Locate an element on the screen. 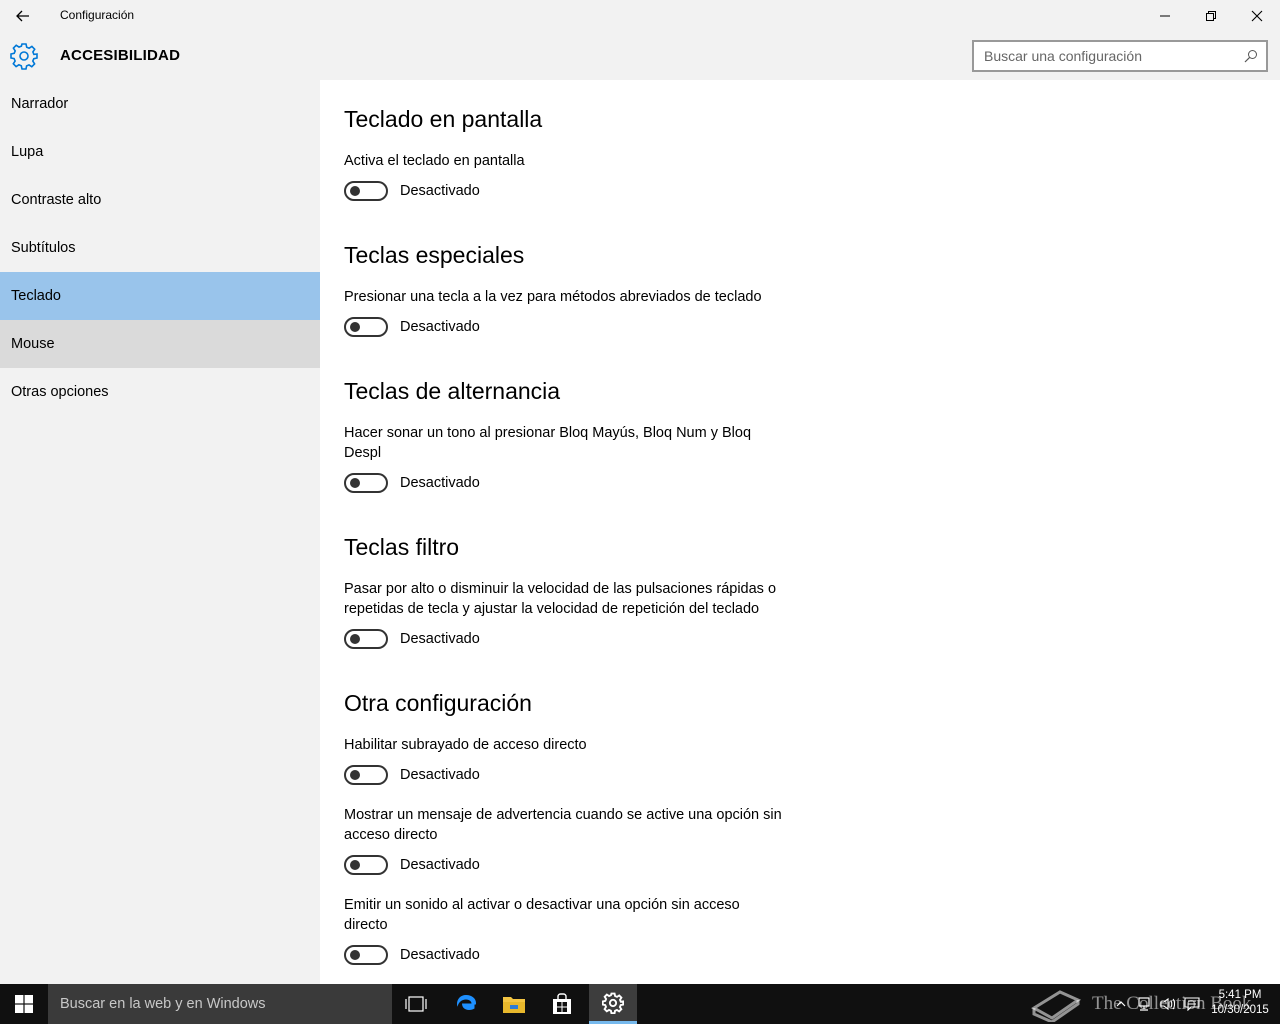 The image size is (1280, 1024). restore-button is located at coordinates (1211, 16).